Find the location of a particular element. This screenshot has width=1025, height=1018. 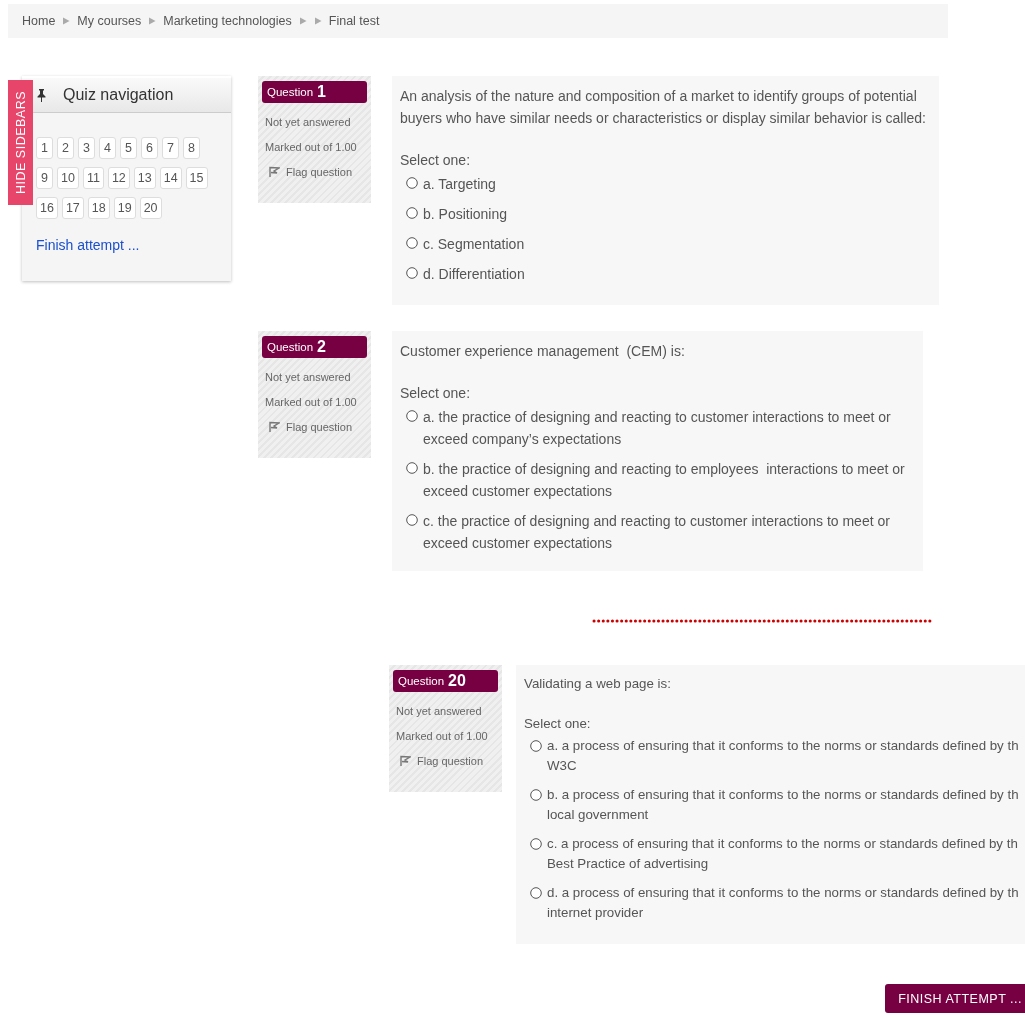

card-title: Quiz navigation is located at coordinates (118, 95).